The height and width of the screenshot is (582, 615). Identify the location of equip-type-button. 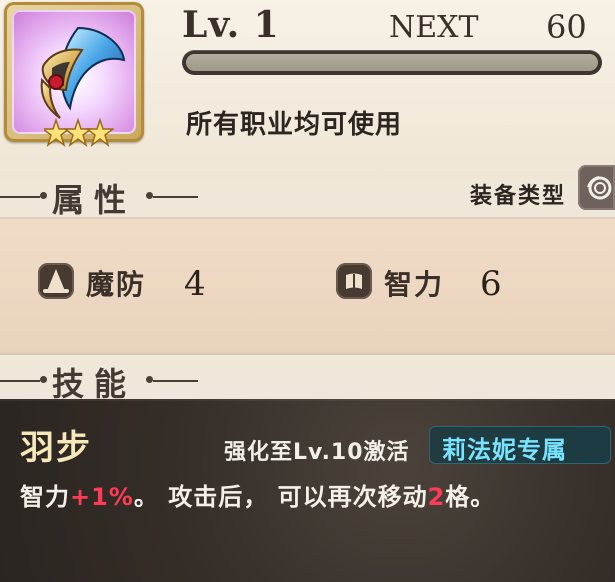
(596, 187).